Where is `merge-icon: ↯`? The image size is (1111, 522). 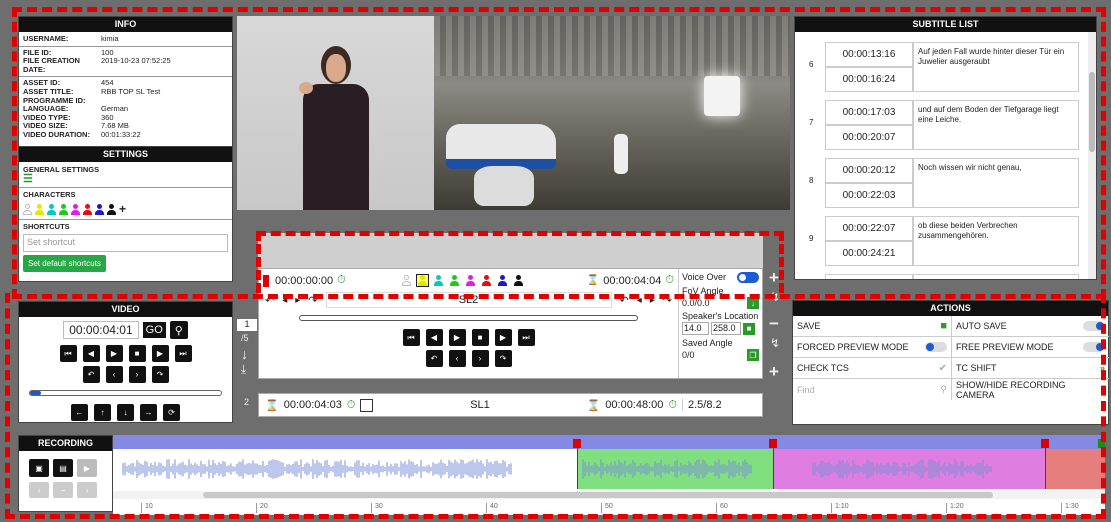
merge-icon: ↯ is located at coordinates (775, 343).